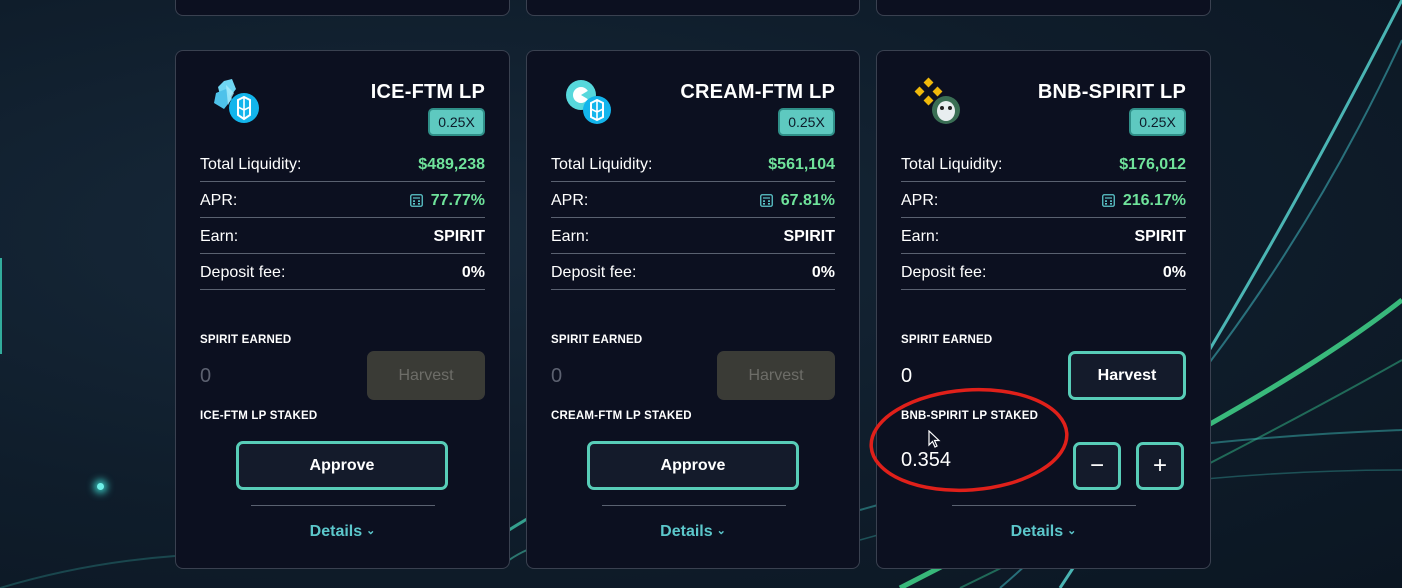 This screenshot has width=1402, height=588. Describe the element at coordinates (926, 460) in the screenshot. I see `lp-staked-value: 0.354` at that location.